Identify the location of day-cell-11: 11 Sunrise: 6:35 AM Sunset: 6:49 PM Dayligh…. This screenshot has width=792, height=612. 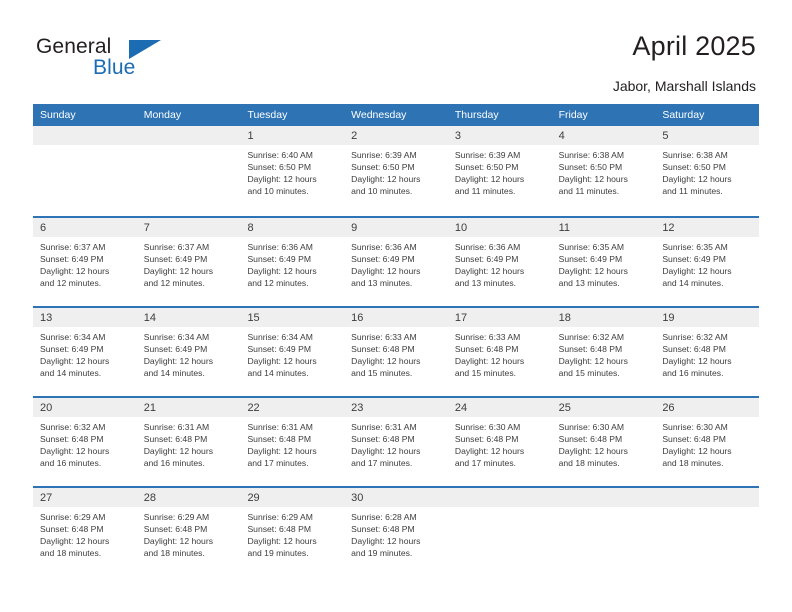
(603, 262).